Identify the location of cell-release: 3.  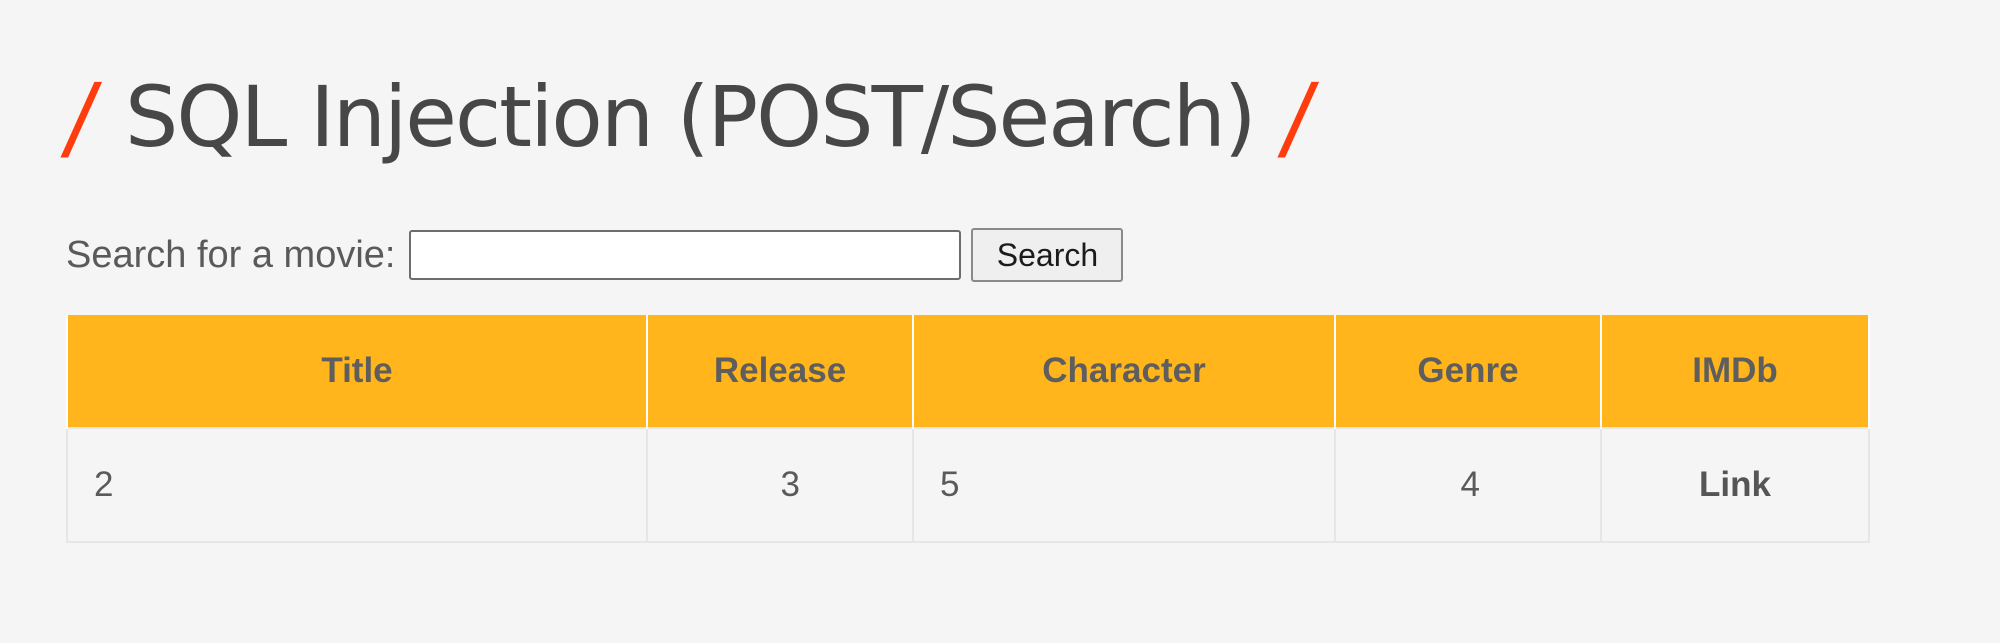
(780, 485).